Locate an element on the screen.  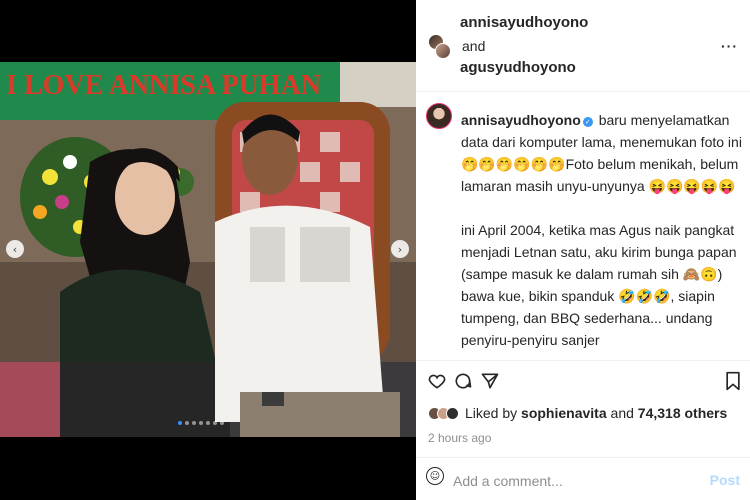
bookmark-icon is located at coordinates (733, 383).